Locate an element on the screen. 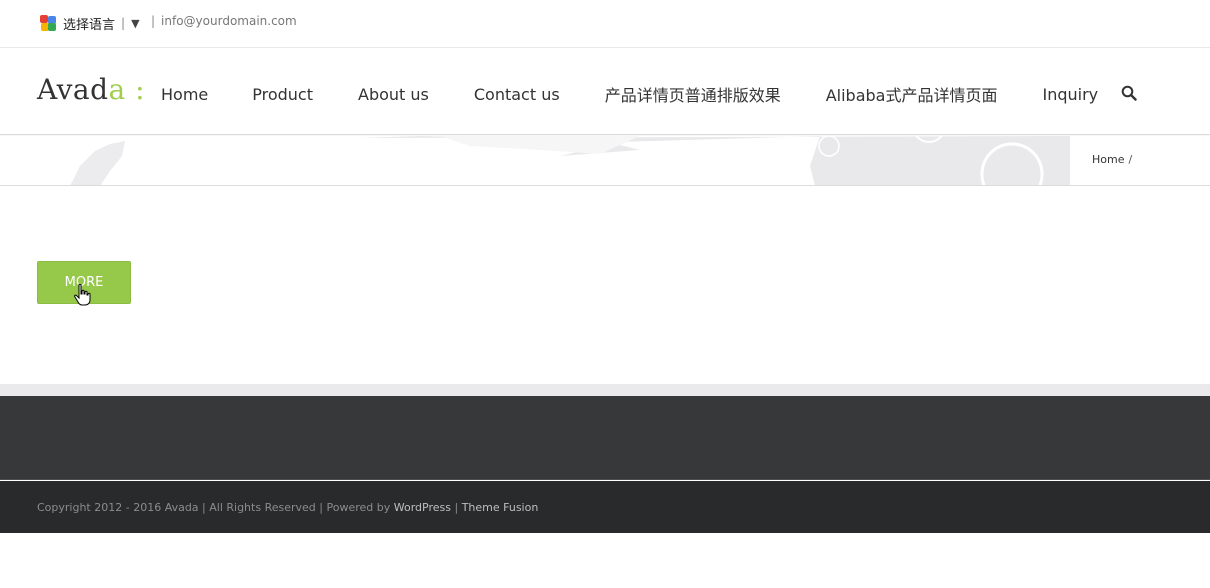  page-title-bar: Home / is located at coordinates (605, 161).